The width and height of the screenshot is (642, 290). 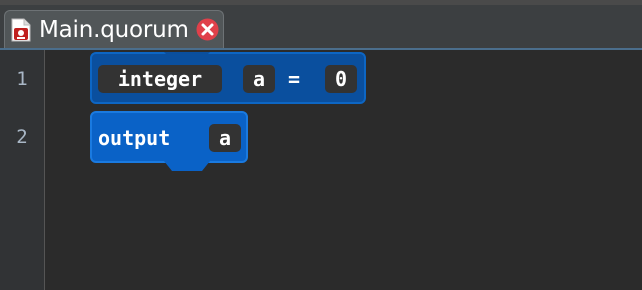 I want to click on variable-declaration-block: integer a = 0, so click(x=228, y=78).